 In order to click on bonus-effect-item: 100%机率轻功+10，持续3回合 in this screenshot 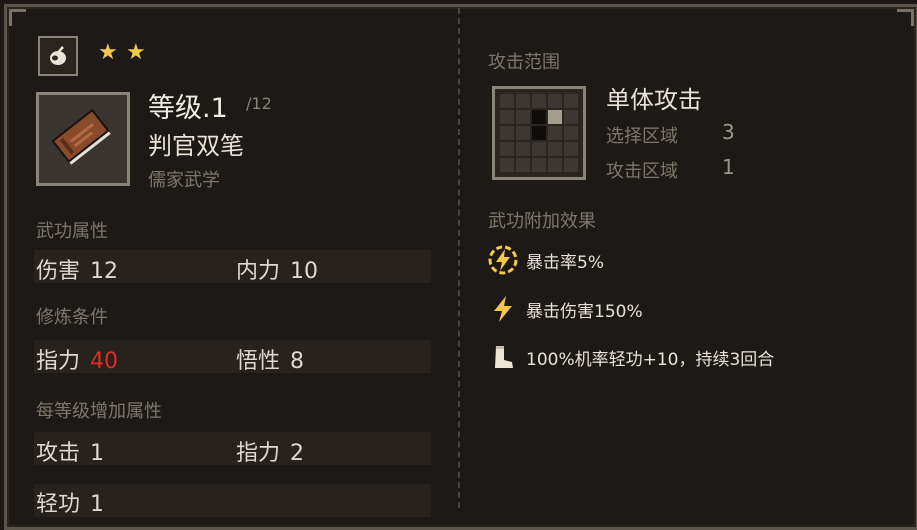, I will do `click(630, 357)`.